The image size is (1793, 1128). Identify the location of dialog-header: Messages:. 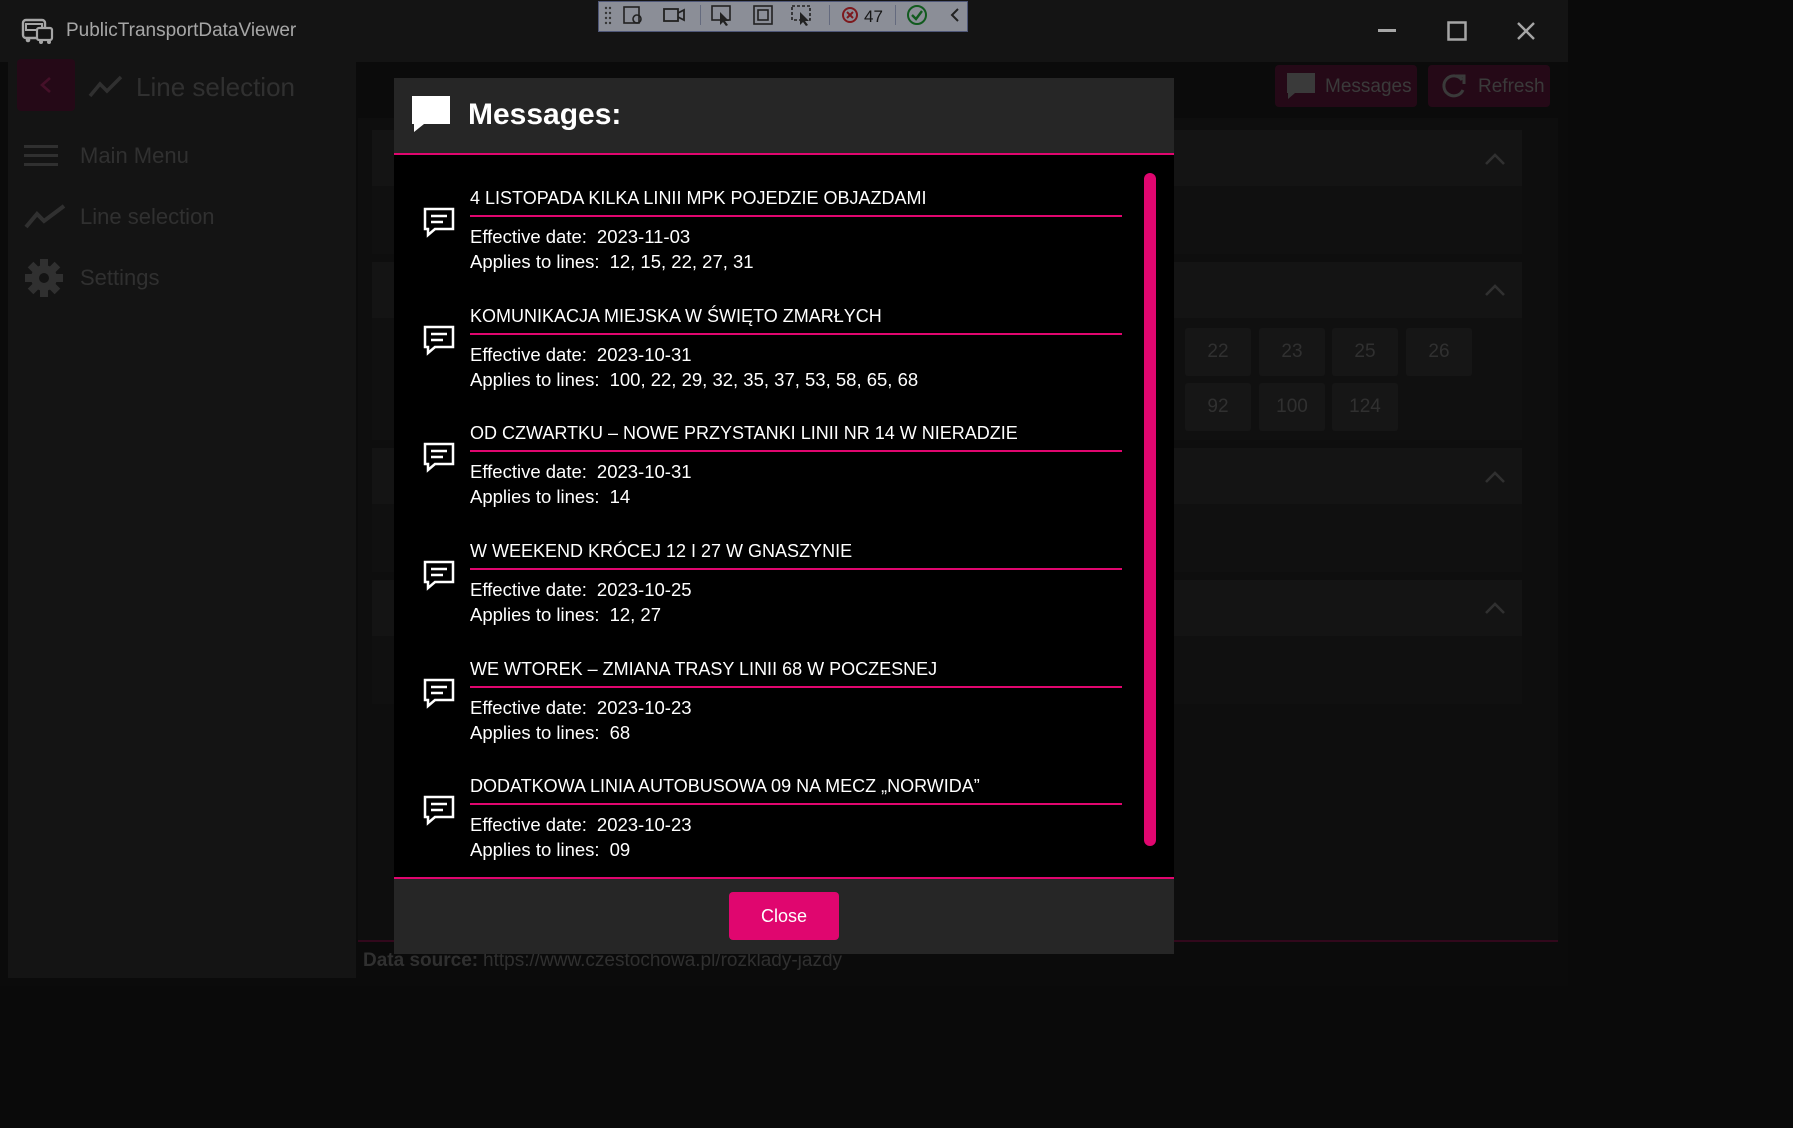
(784, 116).